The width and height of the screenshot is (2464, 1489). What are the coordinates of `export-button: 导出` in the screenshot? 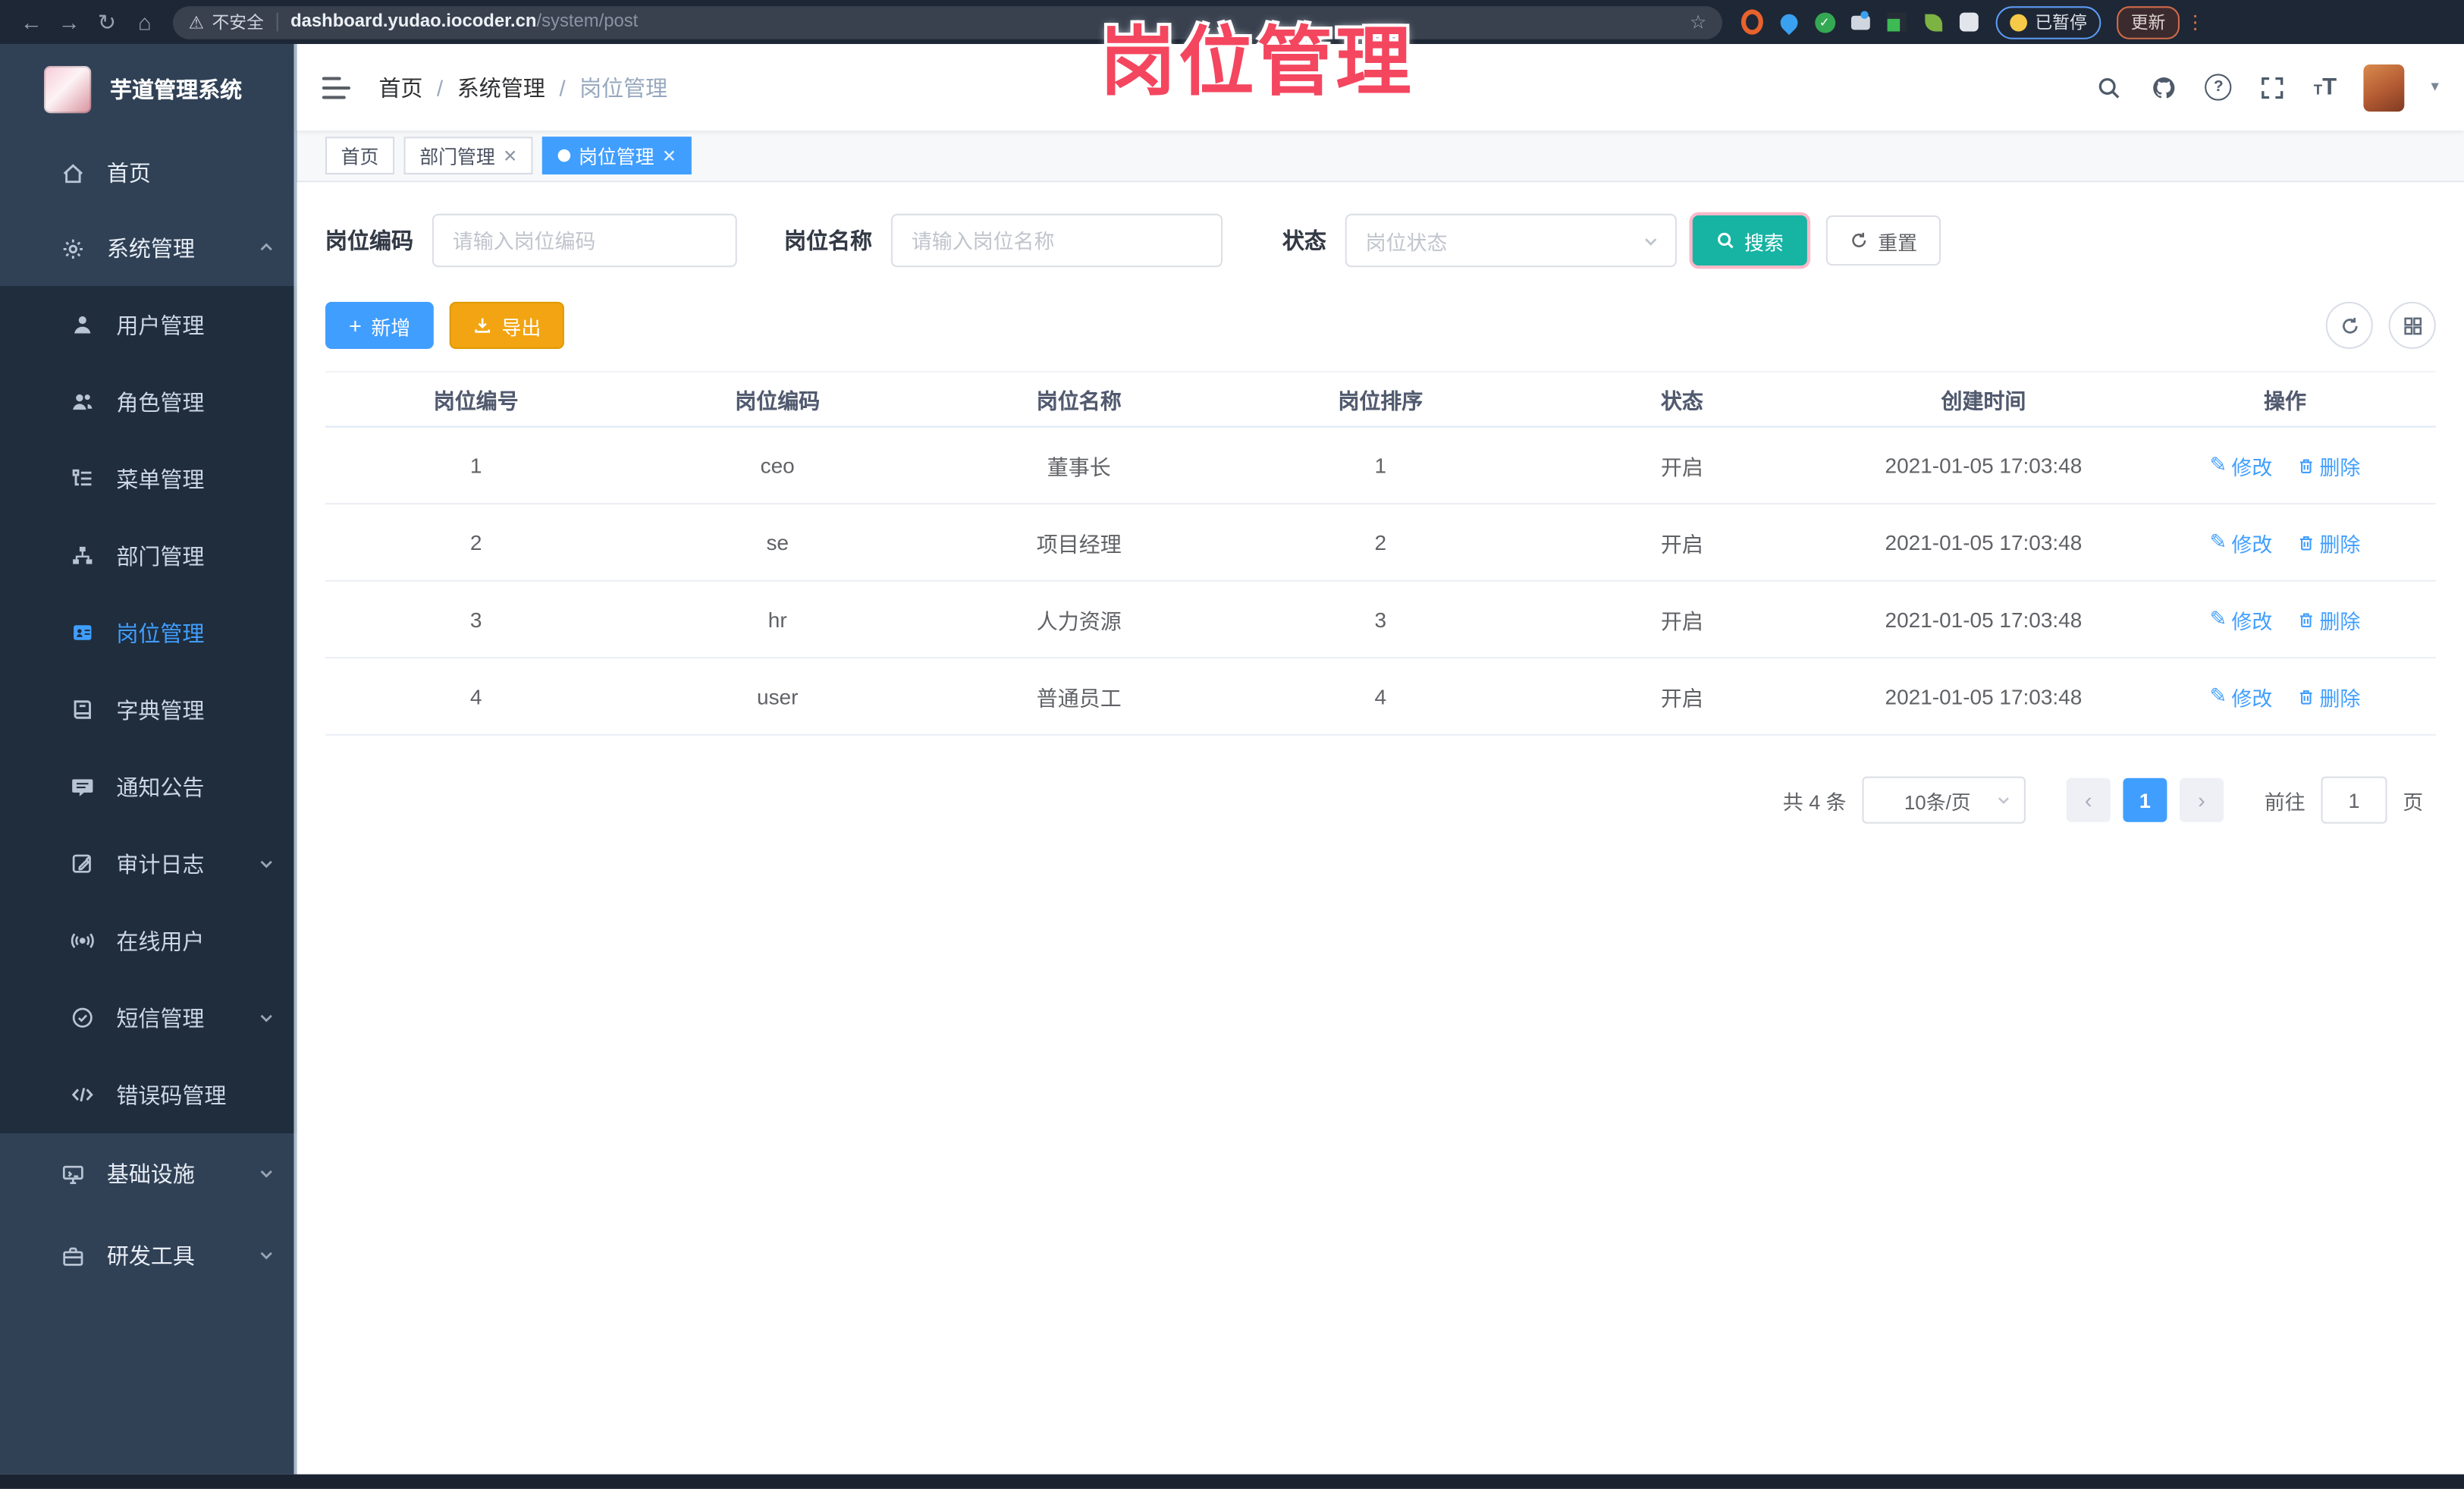 It's located at (508, 325).